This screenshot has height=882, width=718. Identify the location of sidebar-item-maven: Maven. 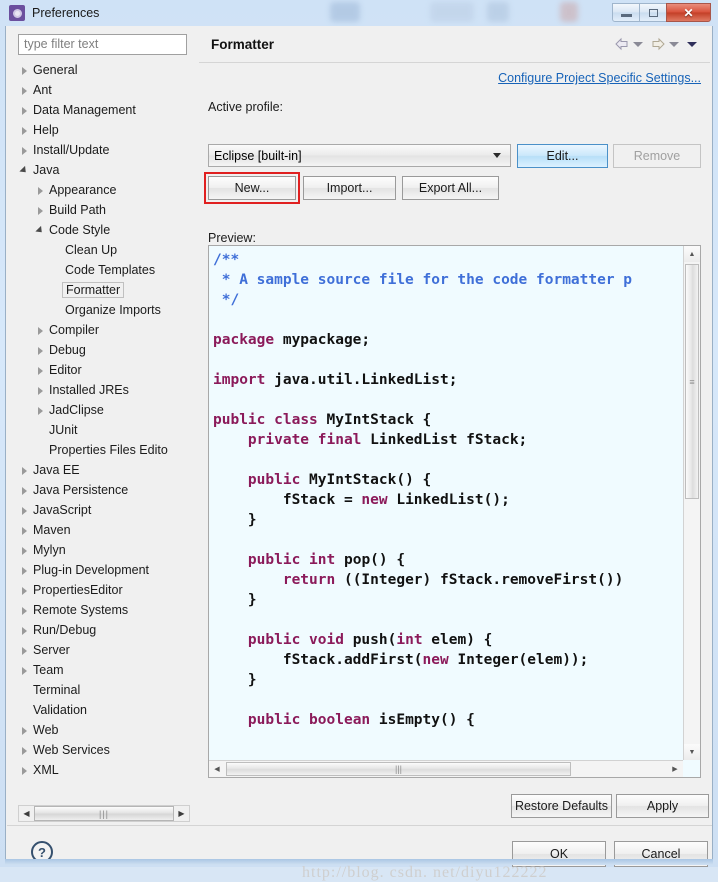
(102, 530).